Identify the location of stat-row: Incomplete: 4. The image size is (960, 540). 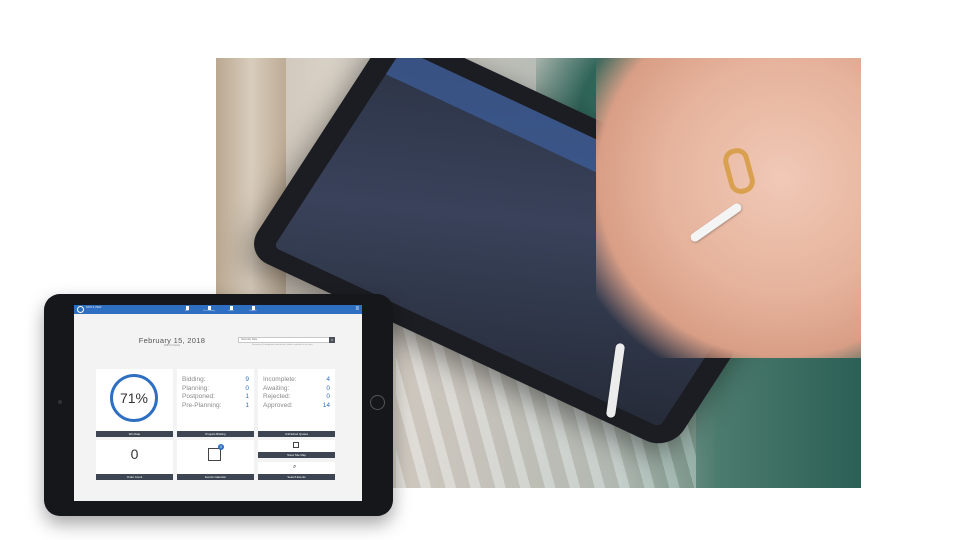
(296, 380).